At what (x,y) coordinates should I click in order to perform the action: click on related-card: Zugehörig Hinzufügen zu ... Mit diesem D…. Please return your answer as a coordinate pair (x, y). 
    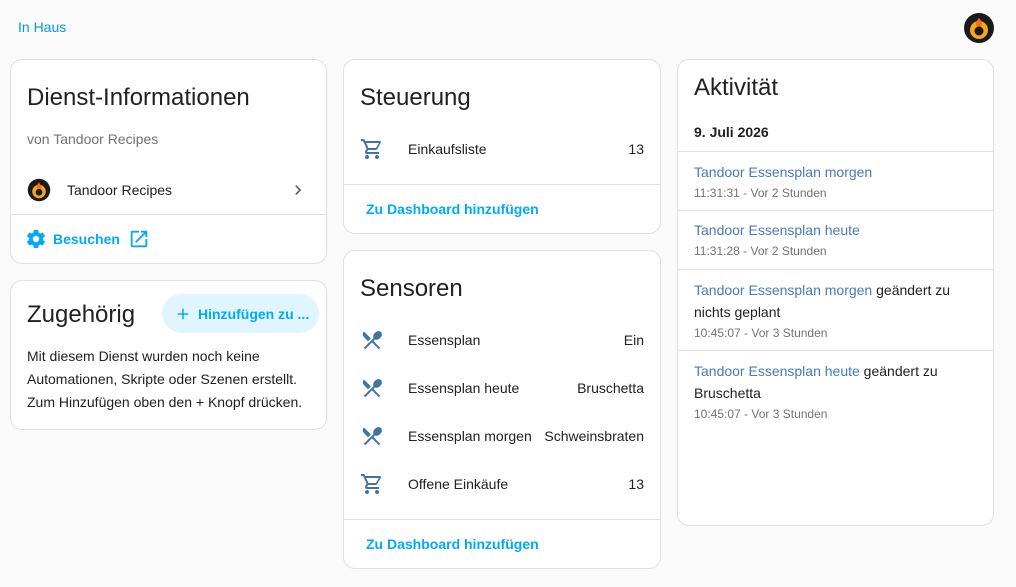
    Looking at the image, I should click on (168, 355).